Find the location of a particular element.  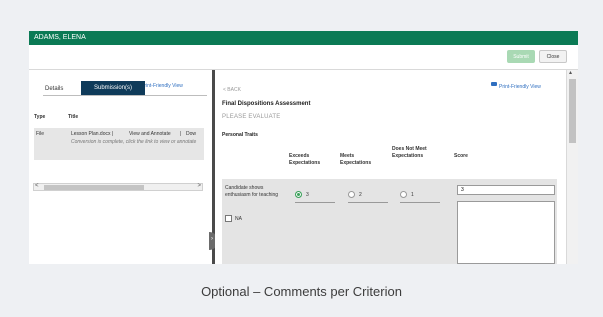

action-bar: Submit Close is located at coordinates (303, 57).